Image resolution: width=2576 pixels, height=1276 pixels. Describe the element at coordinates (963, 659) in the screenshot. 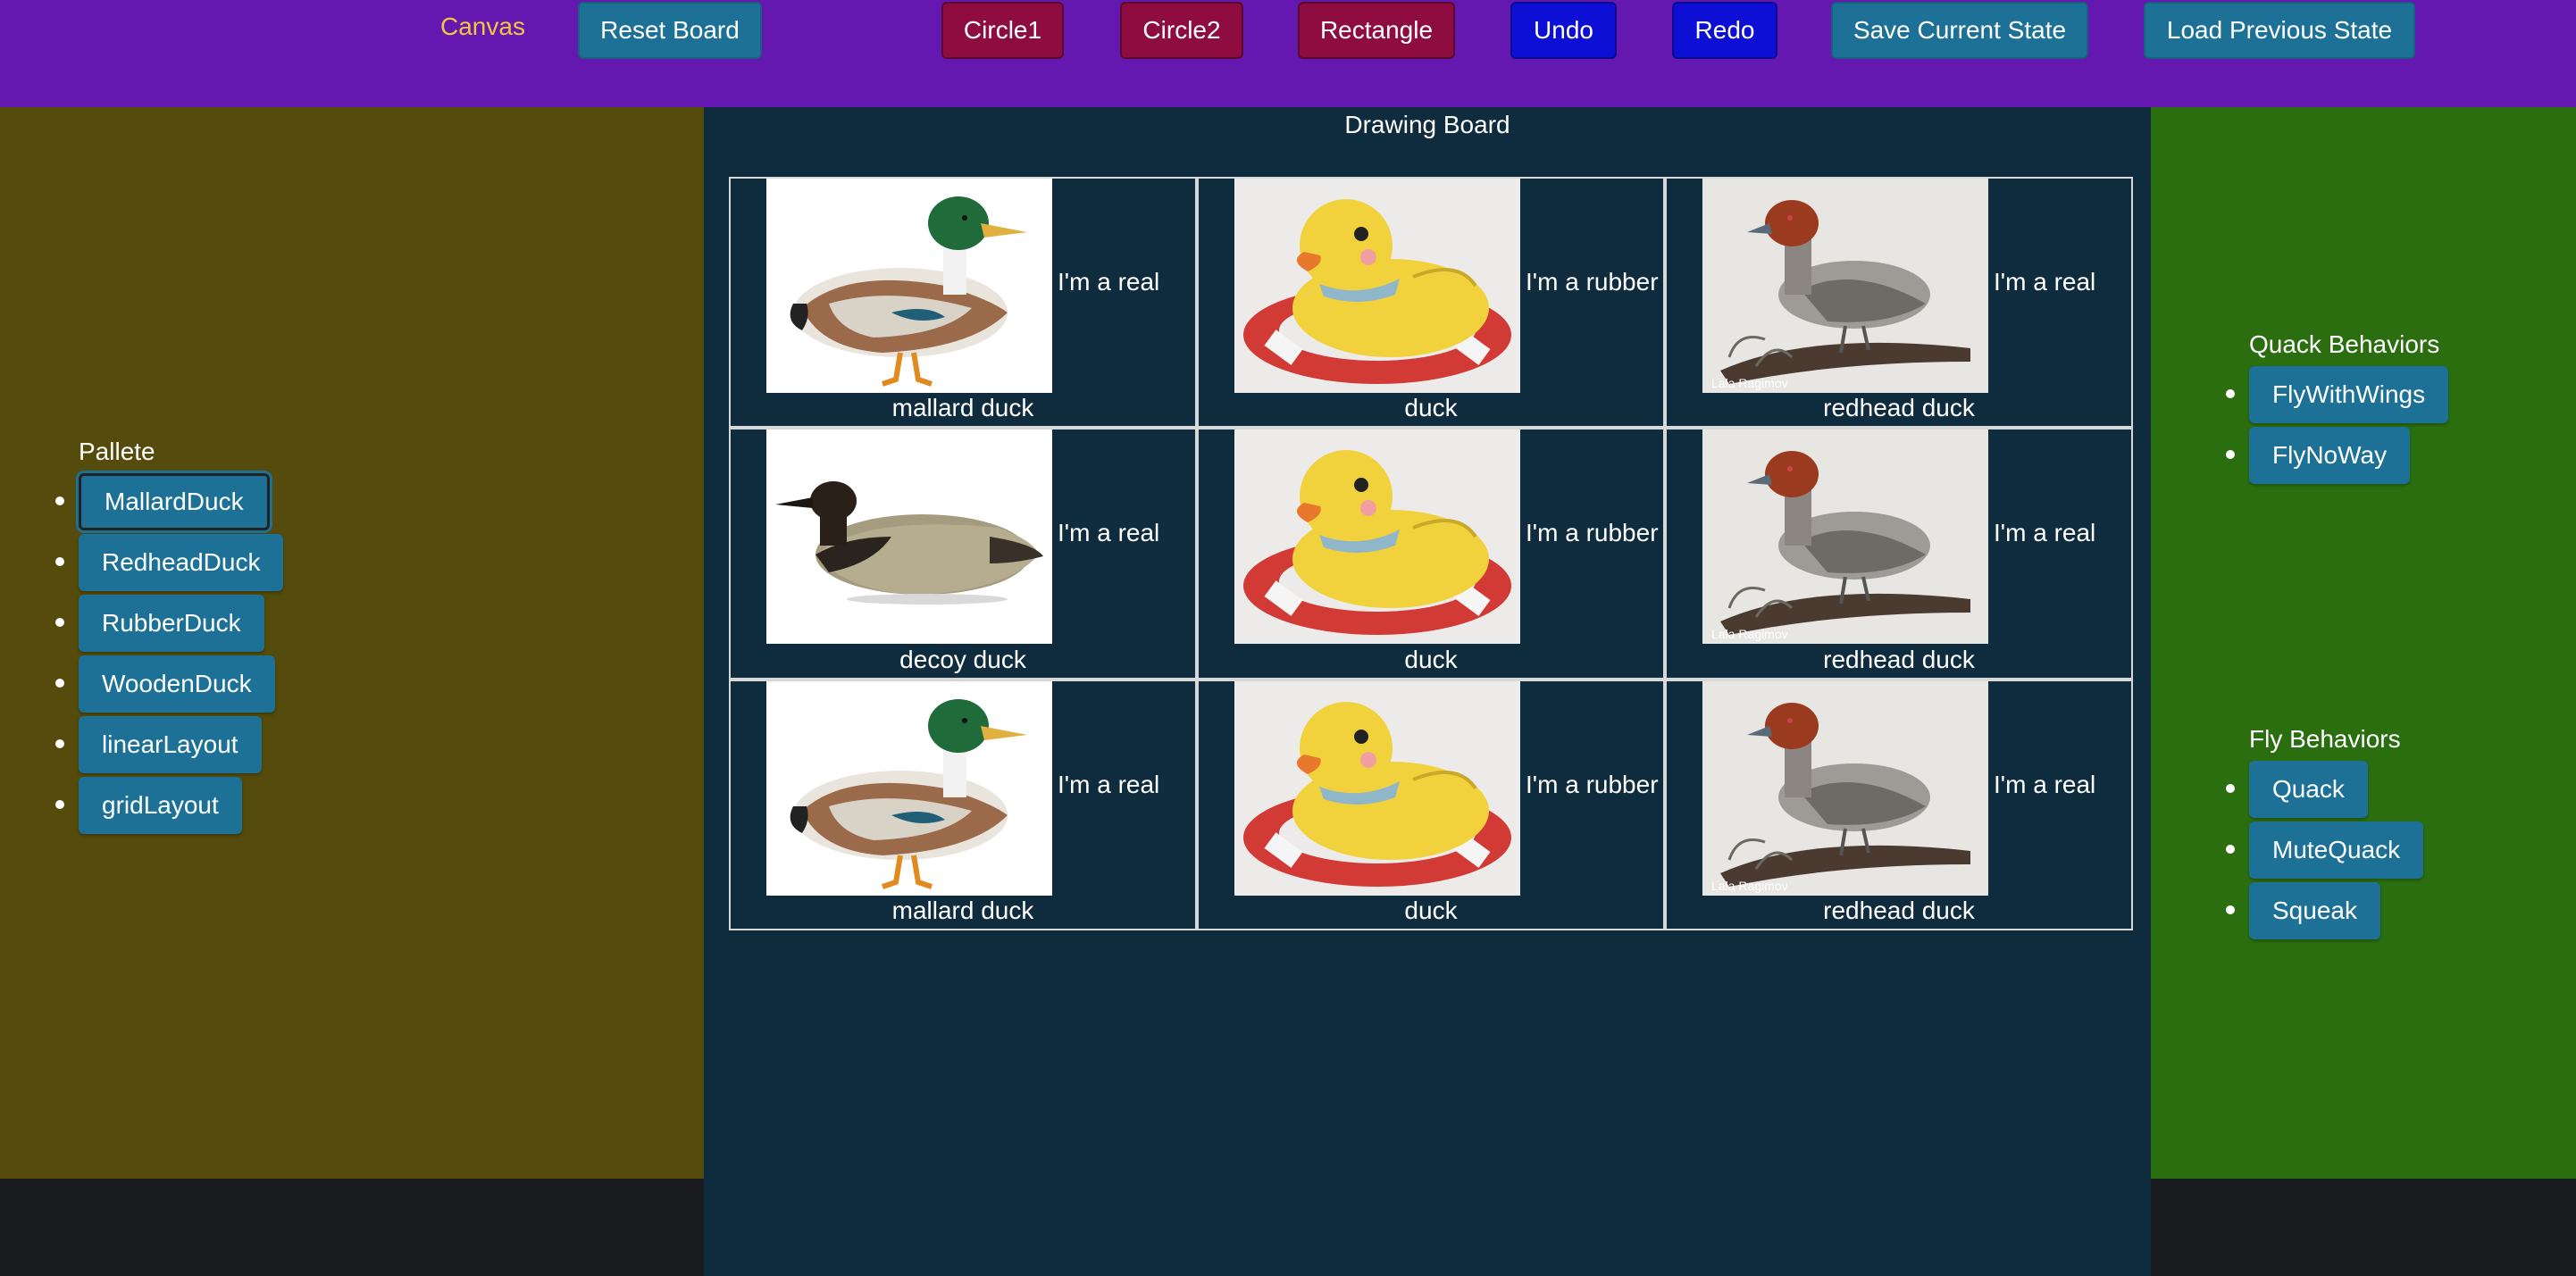

I see `duck-name: decoy duck` at that location.